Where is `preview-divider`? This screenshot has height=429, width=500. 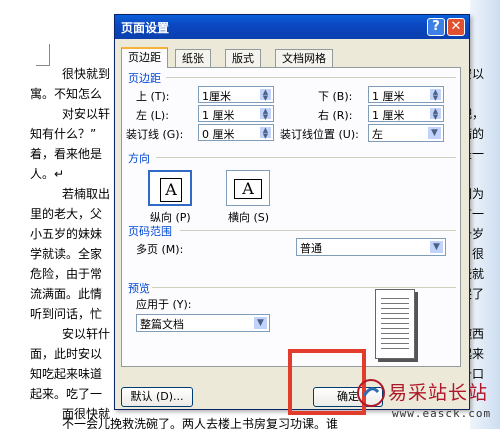
preview-divider is located at coordinates (304, 287).